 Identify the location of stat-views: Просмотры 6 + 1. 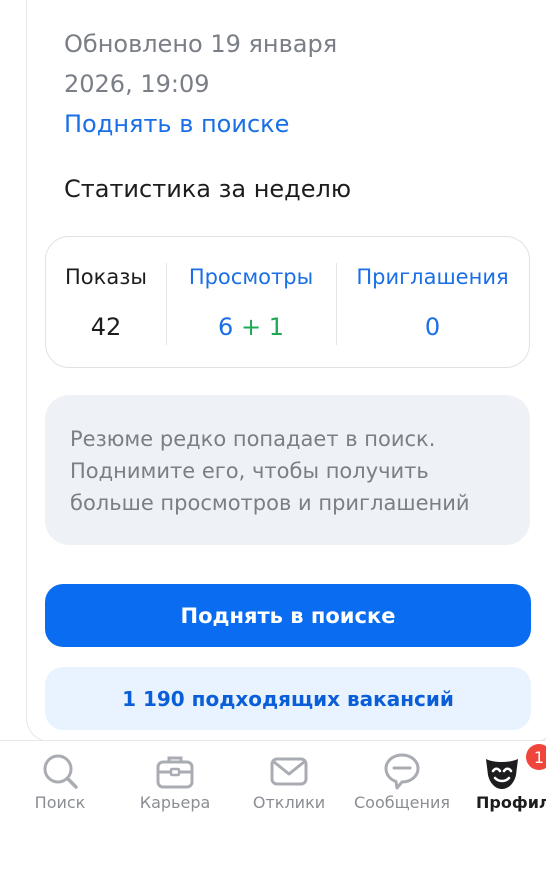
(251, 302).